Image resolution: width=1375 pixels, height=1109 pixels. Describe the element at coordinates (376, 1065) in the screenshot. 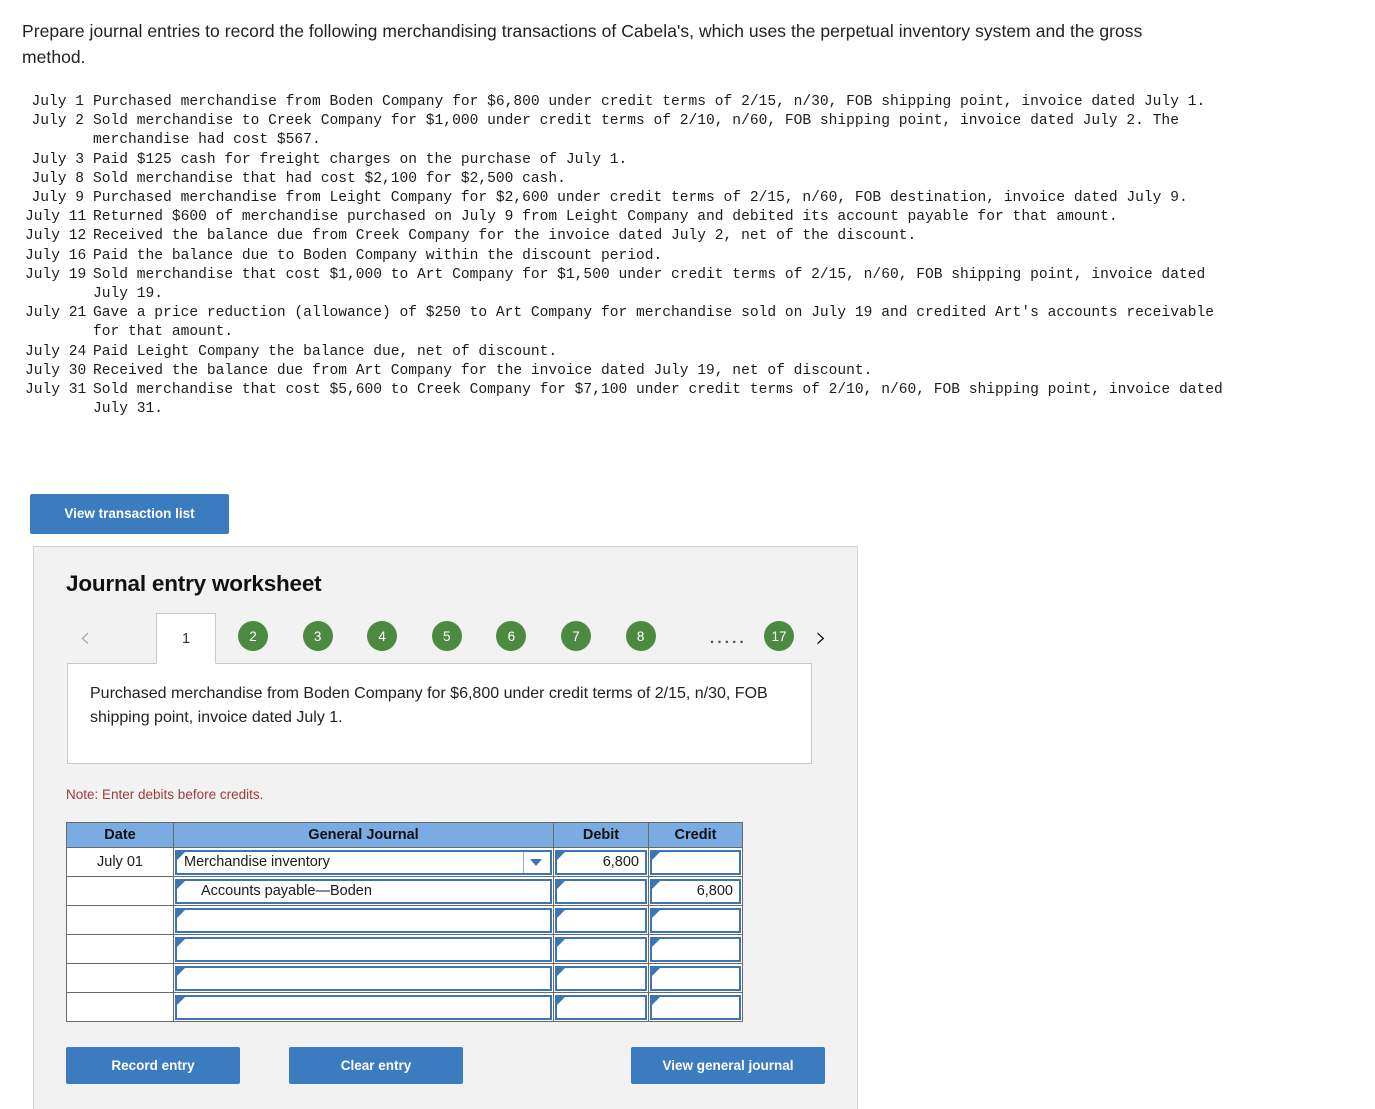

I see `clear-entry-button: Clear entry` at that location.